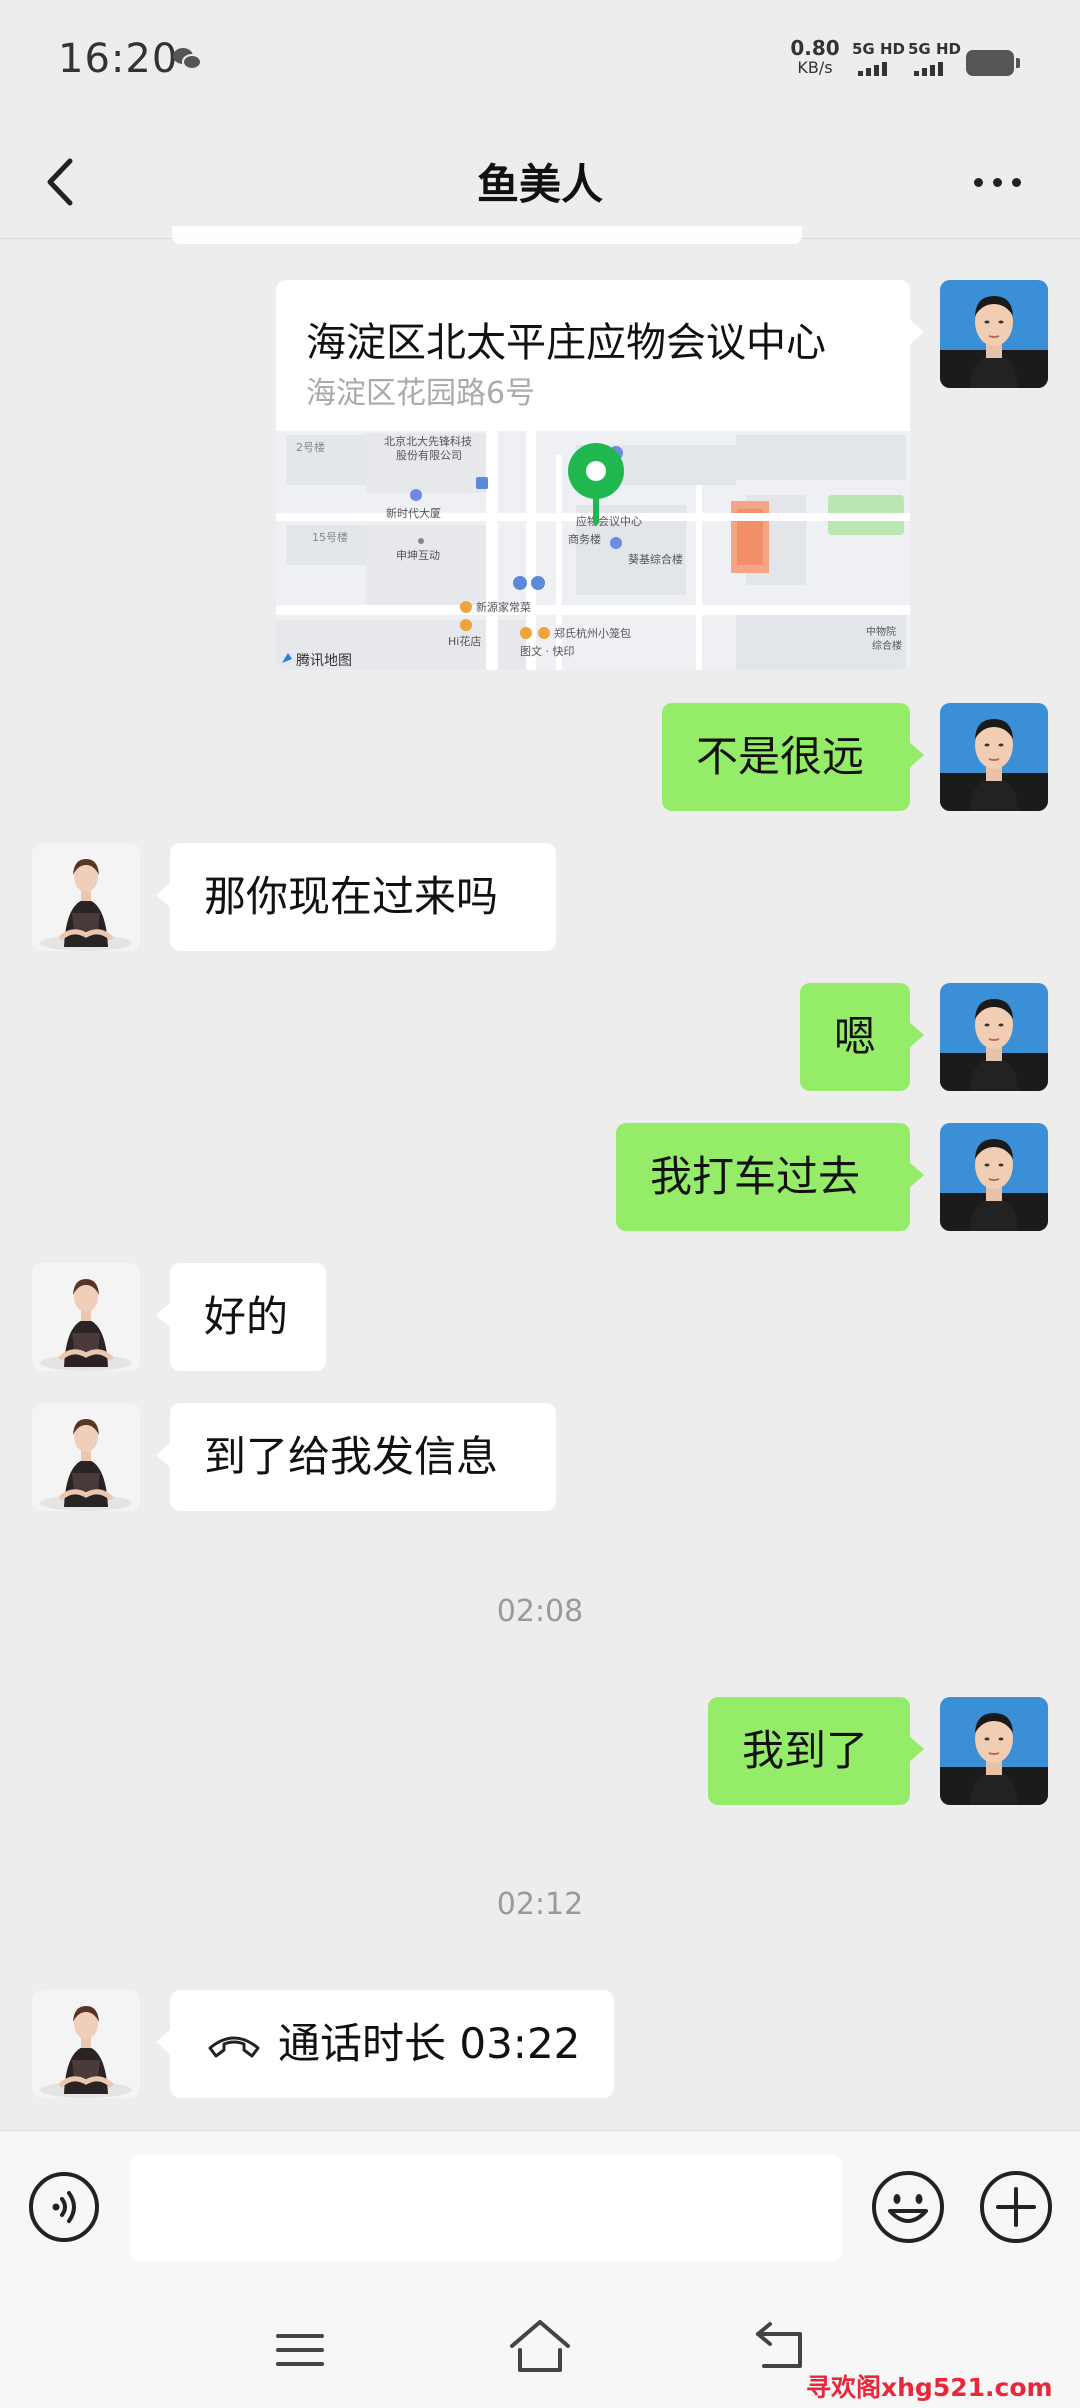 The image size is (1080, 2408). Describe the element at coordinates (487, 235) in the screenshot. I see `previous-message-edge` at that location.